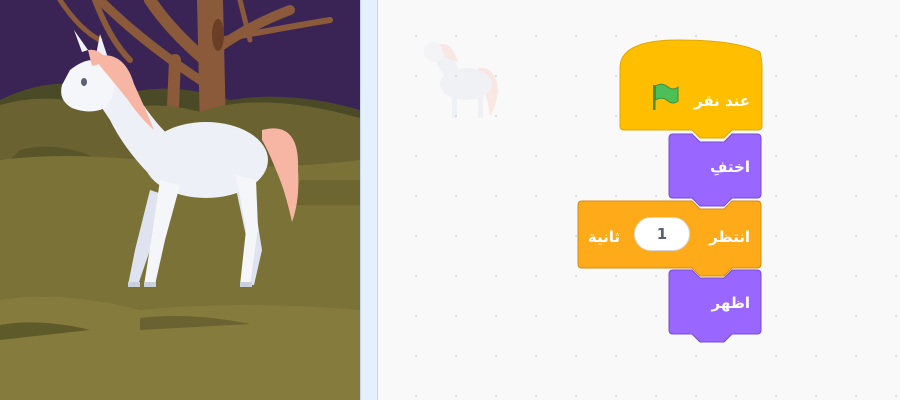 This screenshot has height=400, width=900. What do you see at coordinates (691, 89) in the screenshot?
I see `when-flag-clicked-block` at bounding box center [691, 89].